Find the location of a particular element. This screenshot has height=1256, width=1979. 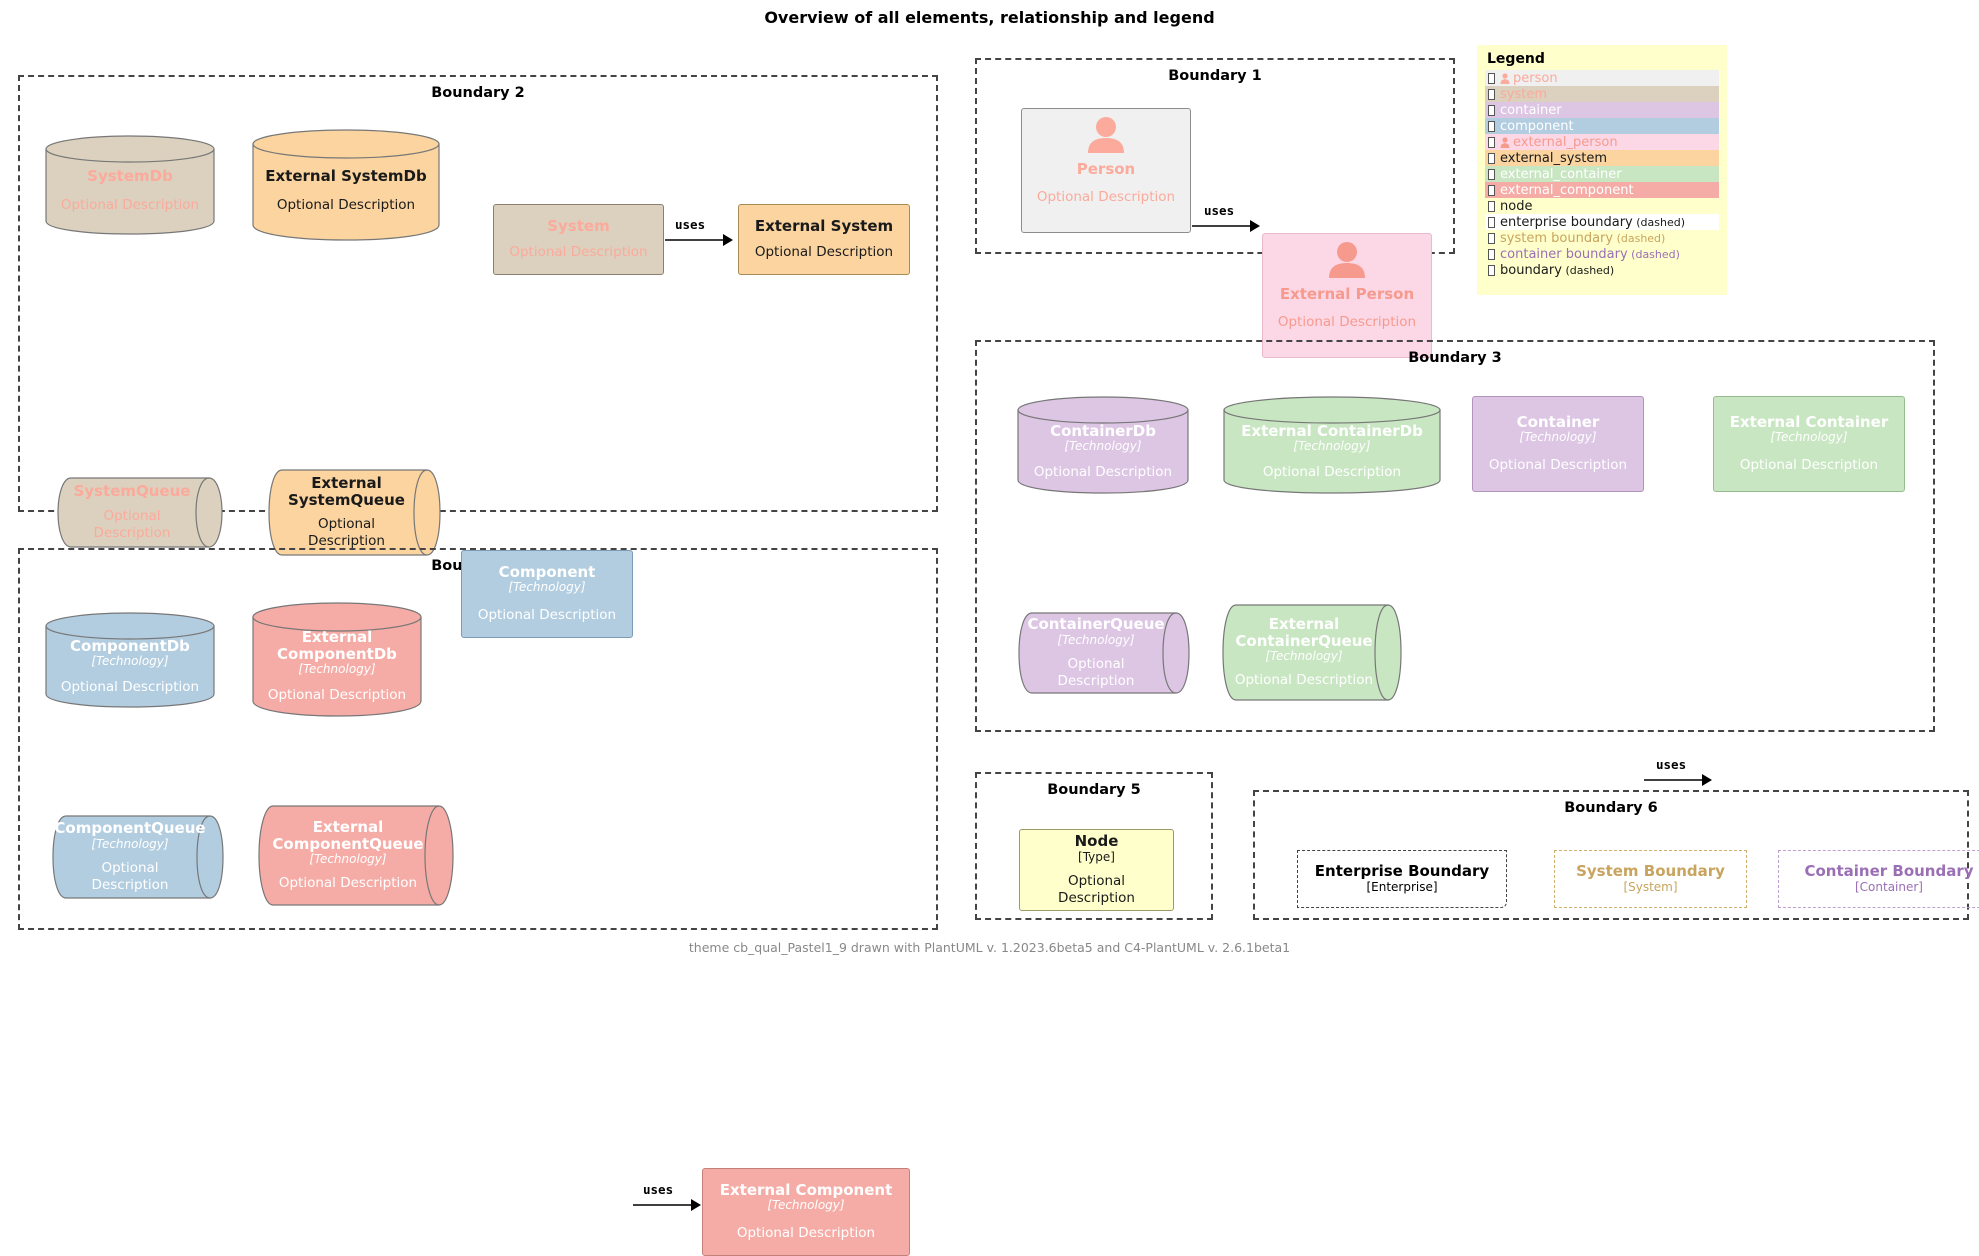

node-name: ComponentQueue is located at coordinates (130, 828).